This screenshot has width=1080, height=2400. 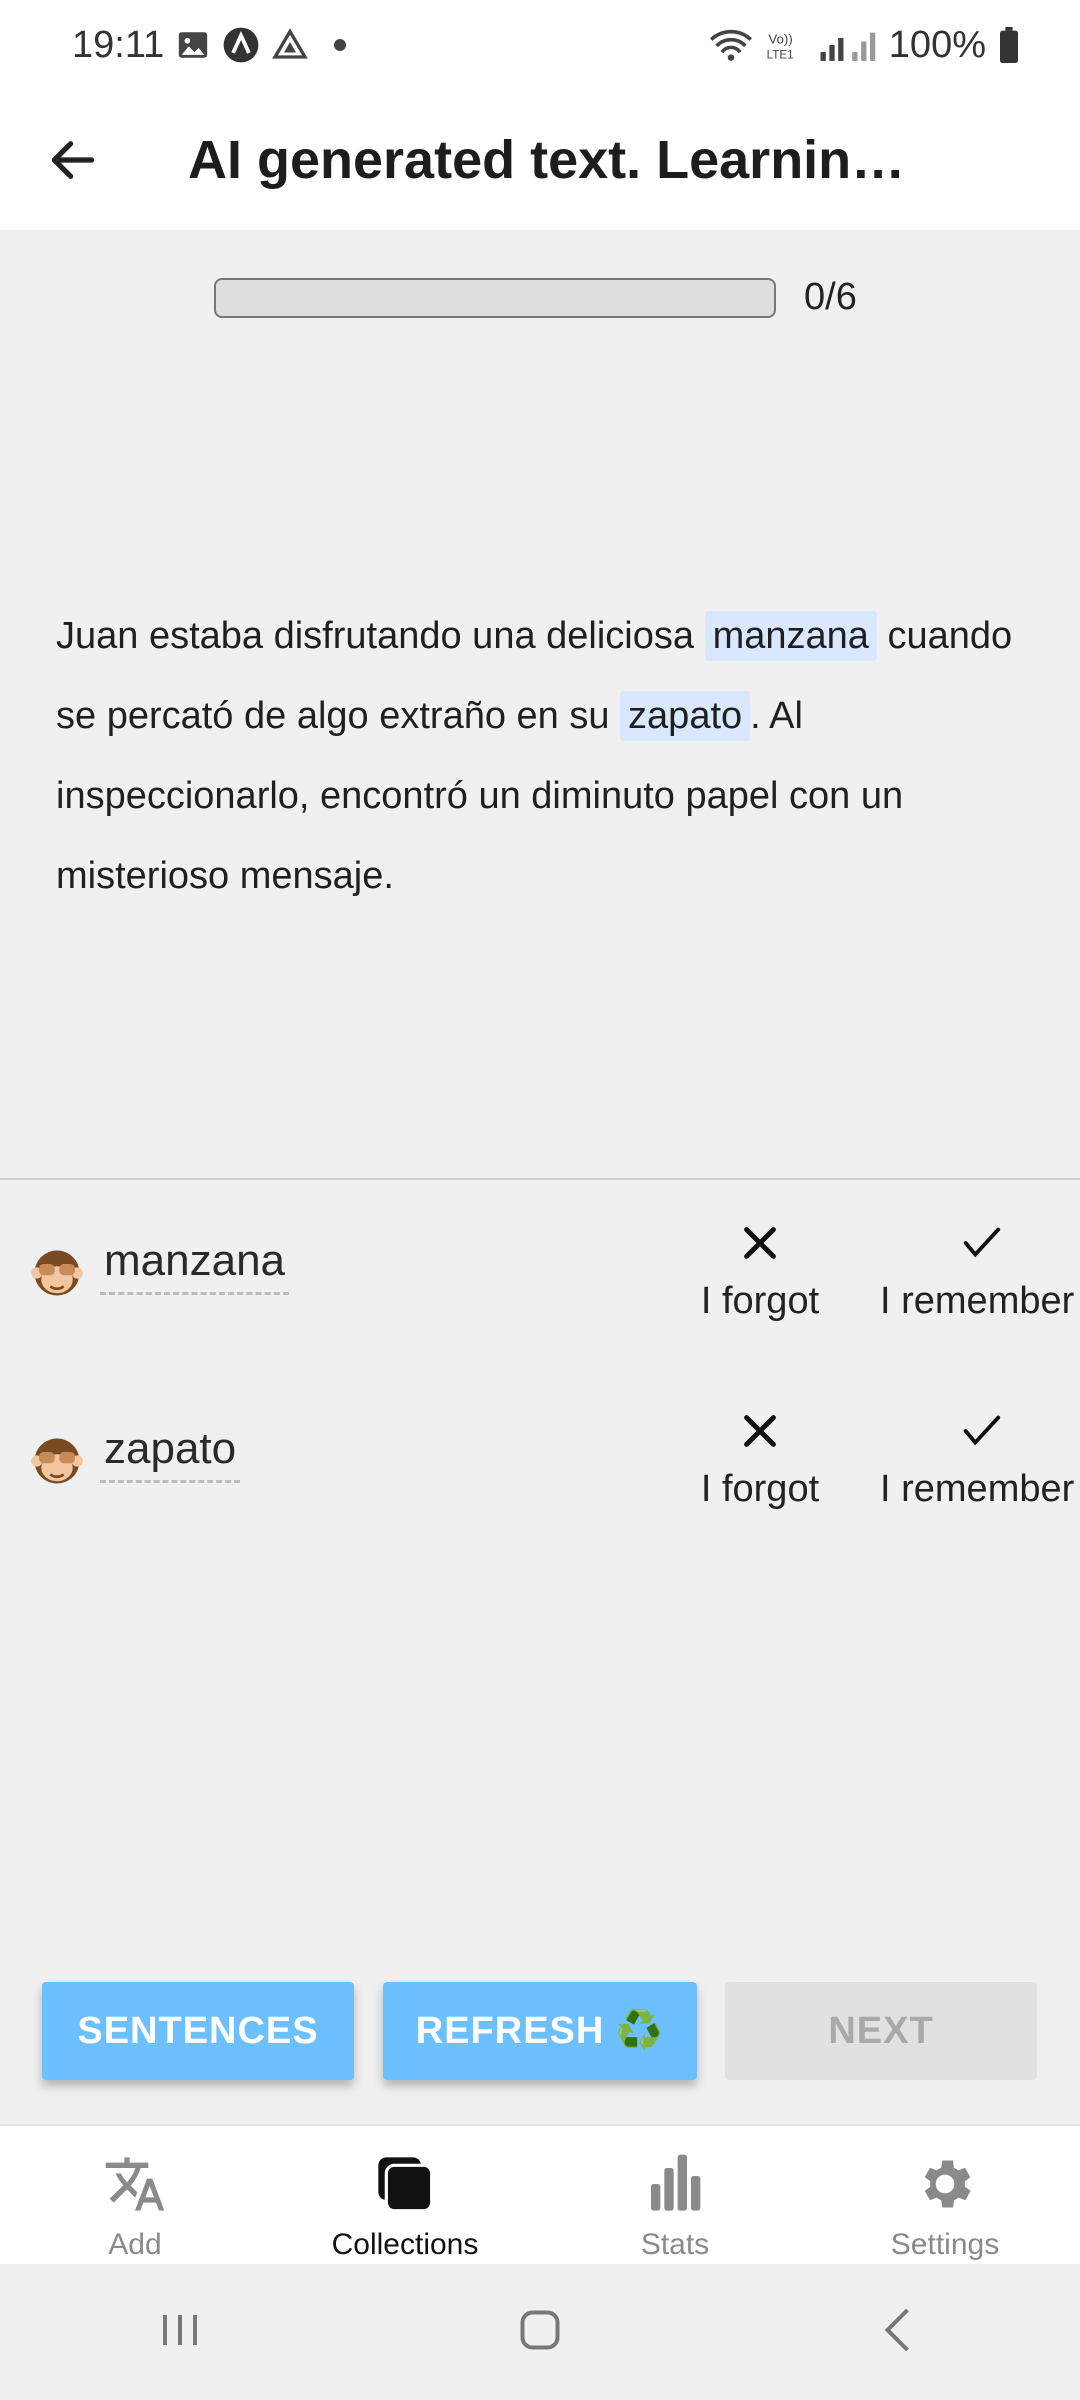 What do you see at coordinates (170, 1453) in the screenshot?
I see `word-zapato: zapato` at bounding box center [170, 1453].